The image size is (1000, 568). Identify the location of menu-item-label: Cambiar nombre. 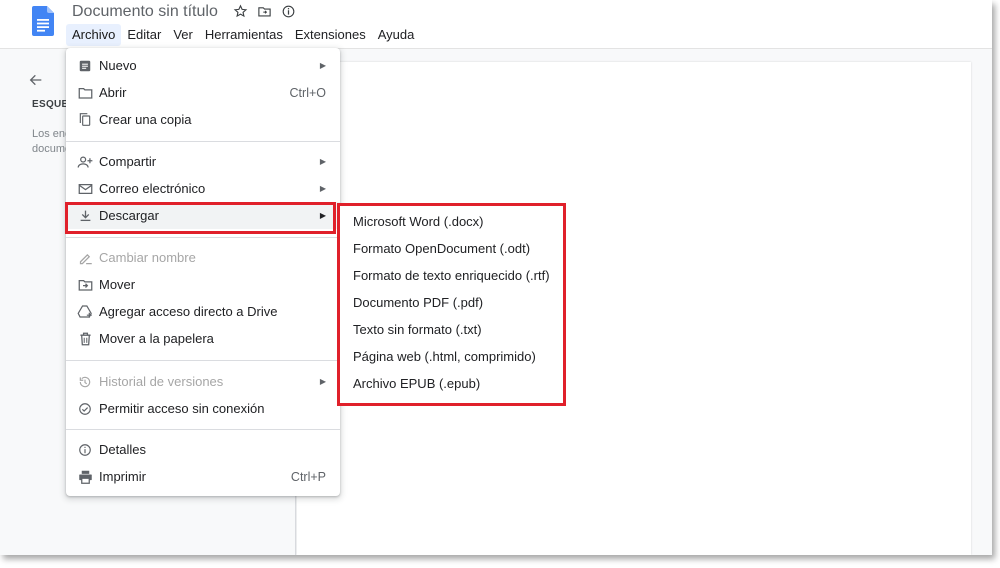
(147, 257).